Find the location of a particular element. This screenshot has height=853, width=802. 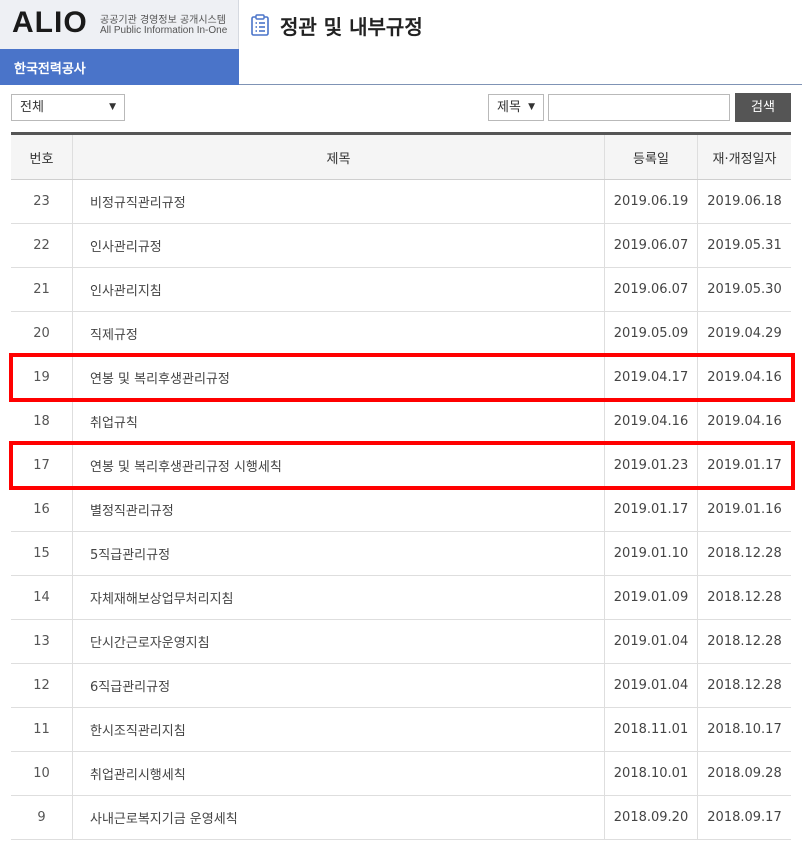

row-title-link: 직제규정 is located at coordinates (339, 333).